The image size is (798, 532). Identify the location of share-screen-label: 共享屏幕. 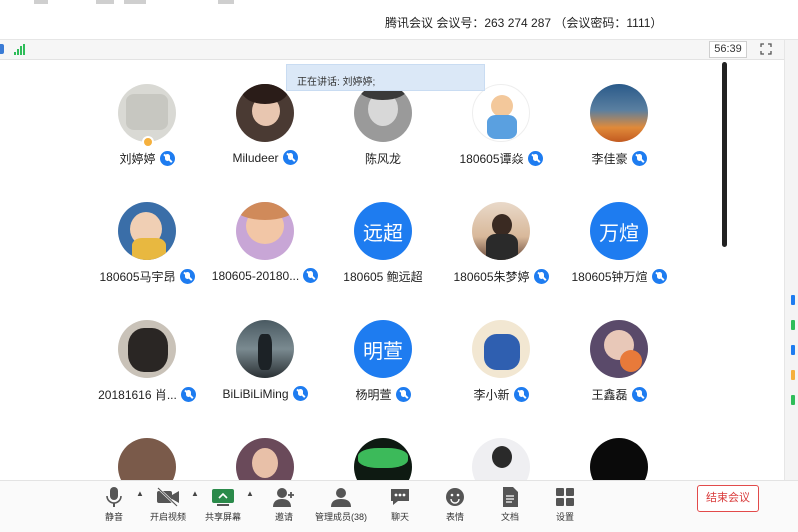
(222, 517).